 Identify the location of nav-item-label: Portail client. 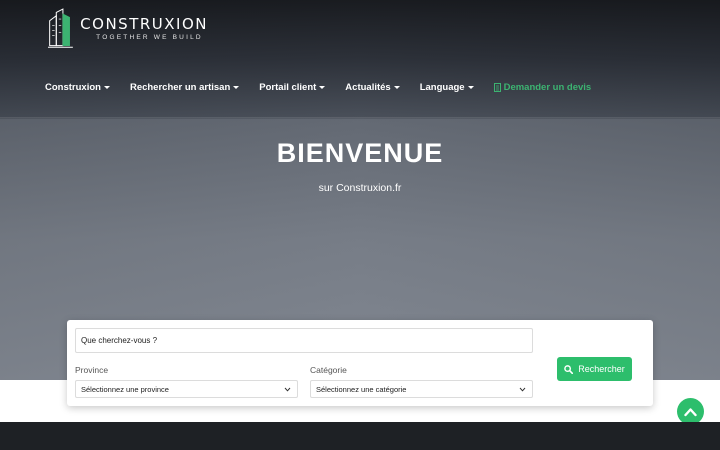
(288, 87).